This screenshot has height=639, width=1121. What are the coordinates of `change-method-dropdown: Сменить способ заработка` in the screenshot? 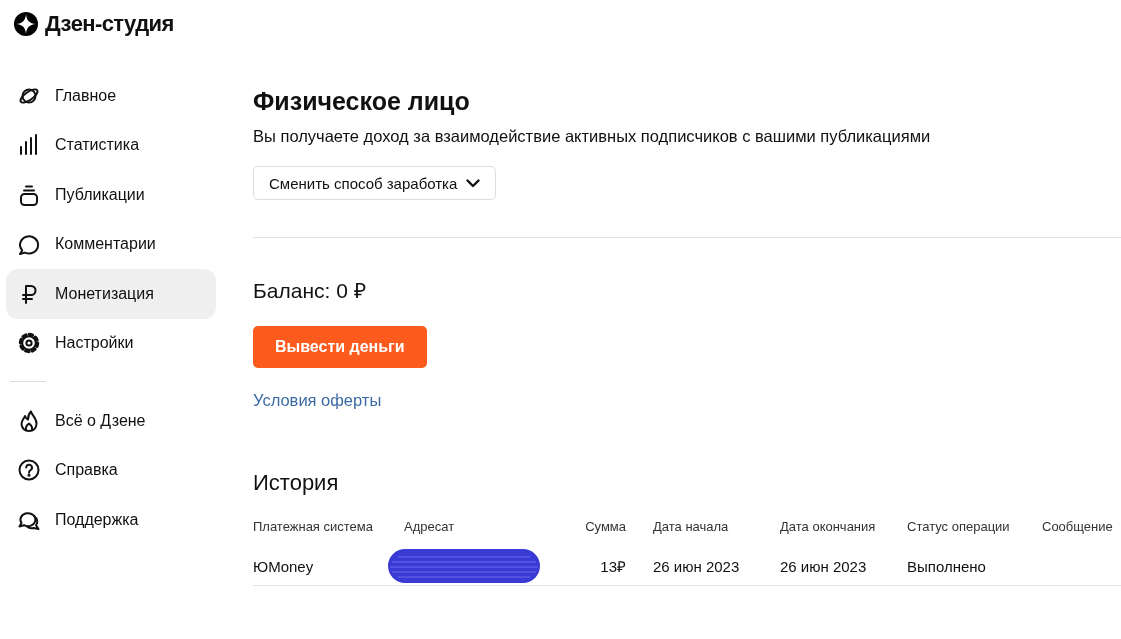 It's located at (375, 183).